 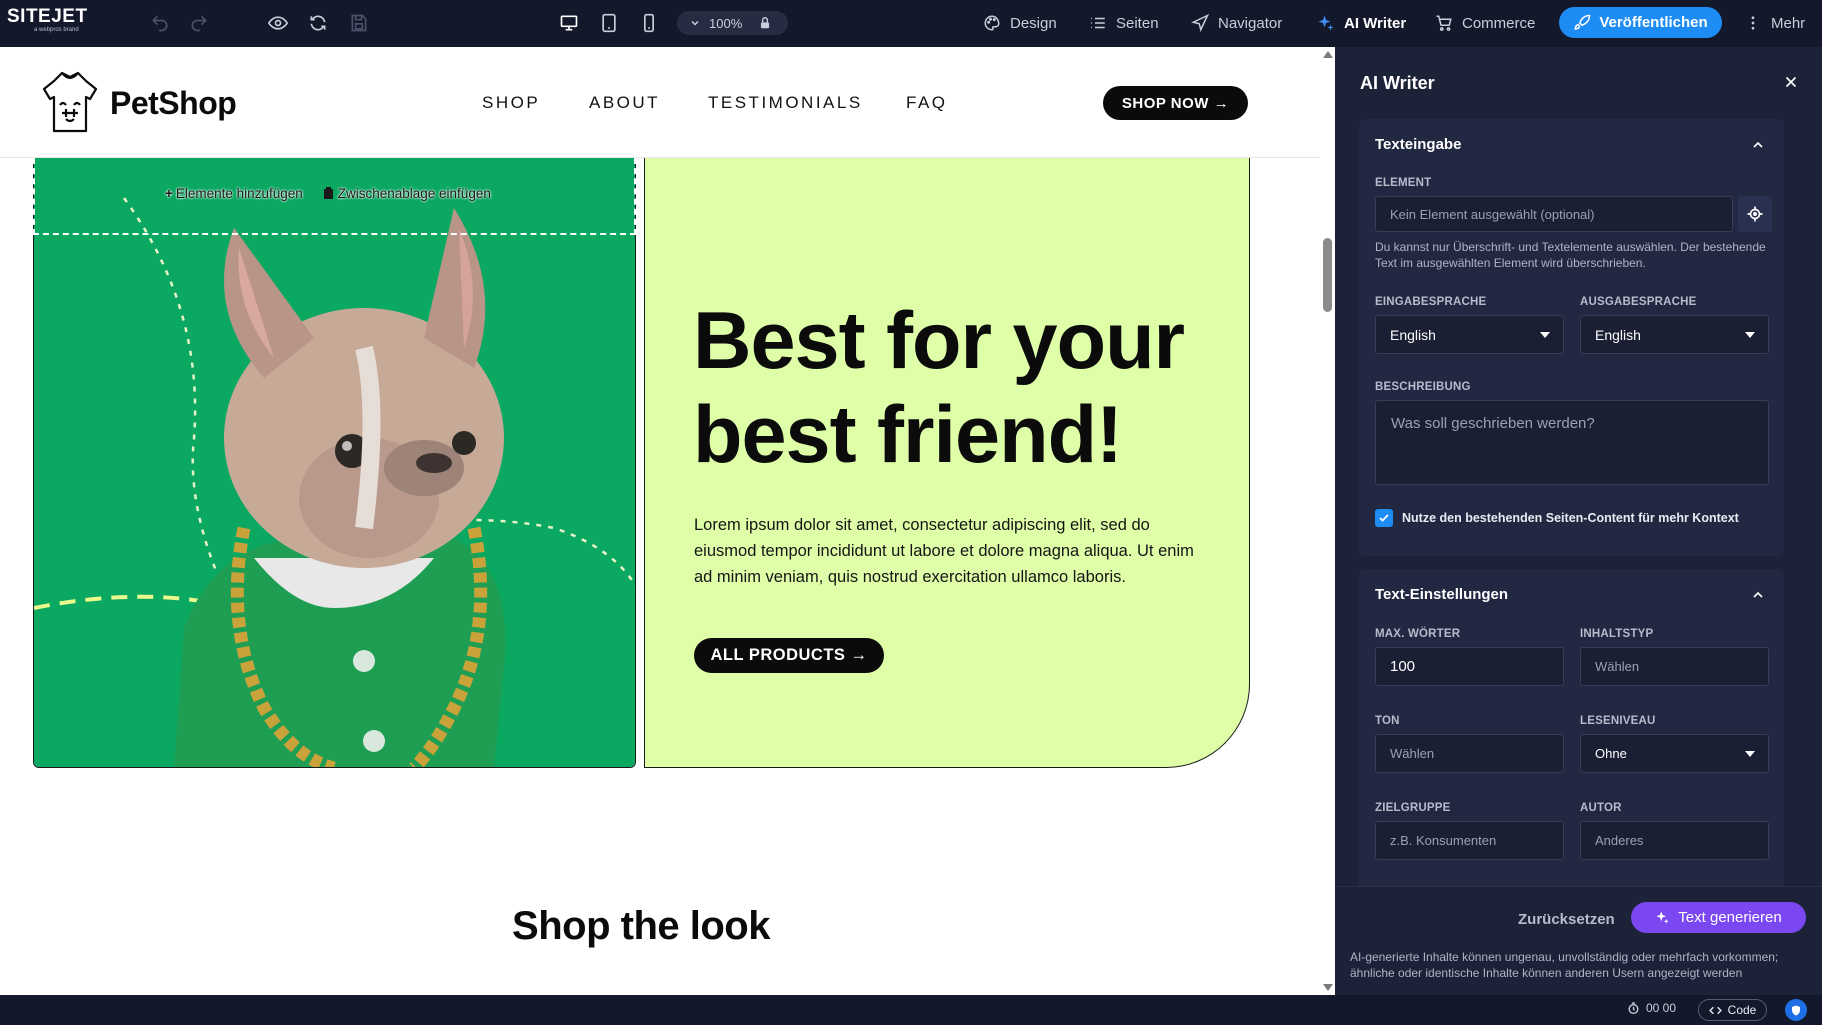 What do you see at coordinates (1375, 23) in the screenshot?
I see `ai-writer-label: AI Writer` at bounding box center [1375, 23].